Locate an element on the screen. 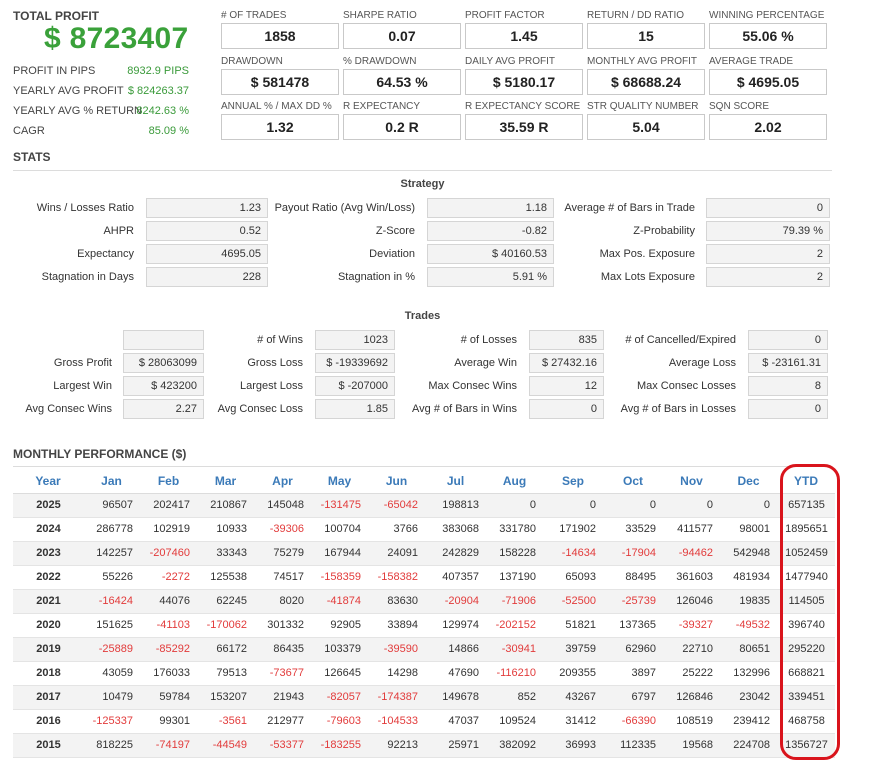 Image resolution: width=869 pixels, height=768 pixels. metric-daily-avg-profit: DAILY AVG PROFIT $ 5180.17 is located at coordinates (524, 75).